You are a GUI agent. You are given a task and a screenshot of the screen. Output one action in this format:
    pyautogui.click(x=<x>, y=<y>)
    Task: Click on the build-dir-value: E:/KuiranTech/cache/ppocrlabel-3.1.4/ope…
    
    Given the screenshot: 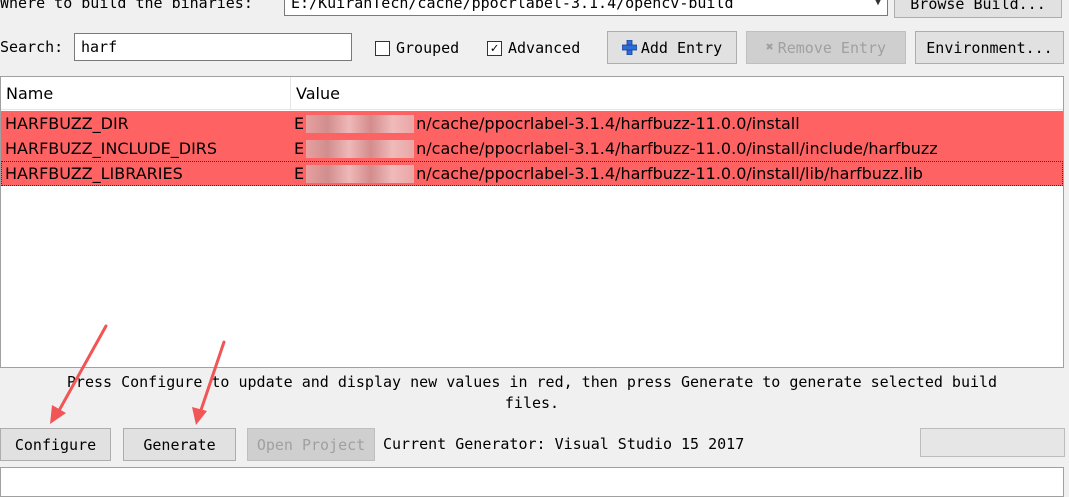 What is the action you would take?
    pyautogui.click(x=512, y=6)
    